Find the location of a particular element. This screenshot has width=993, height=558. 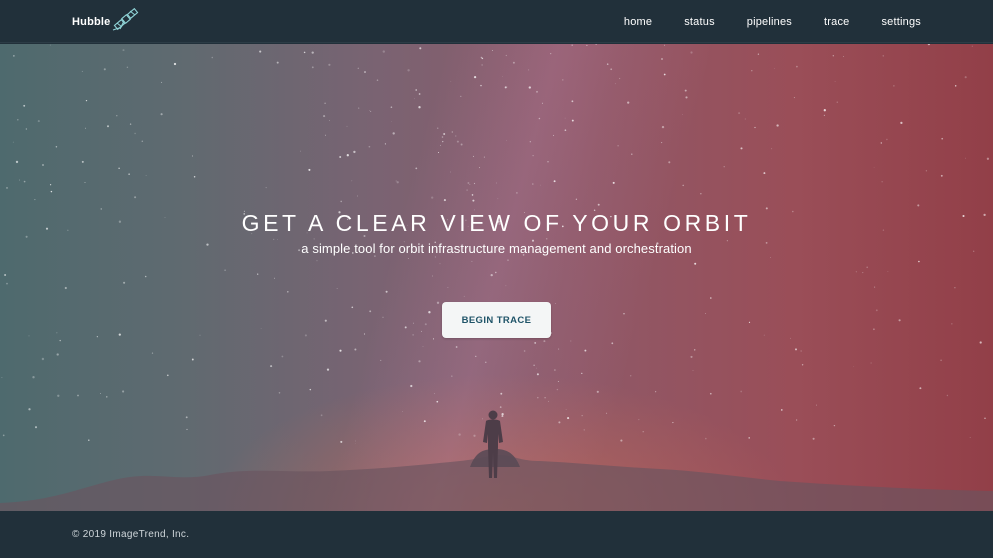

begin-trace-button: BEGIN TRACE is located at coordinates (496, 320).